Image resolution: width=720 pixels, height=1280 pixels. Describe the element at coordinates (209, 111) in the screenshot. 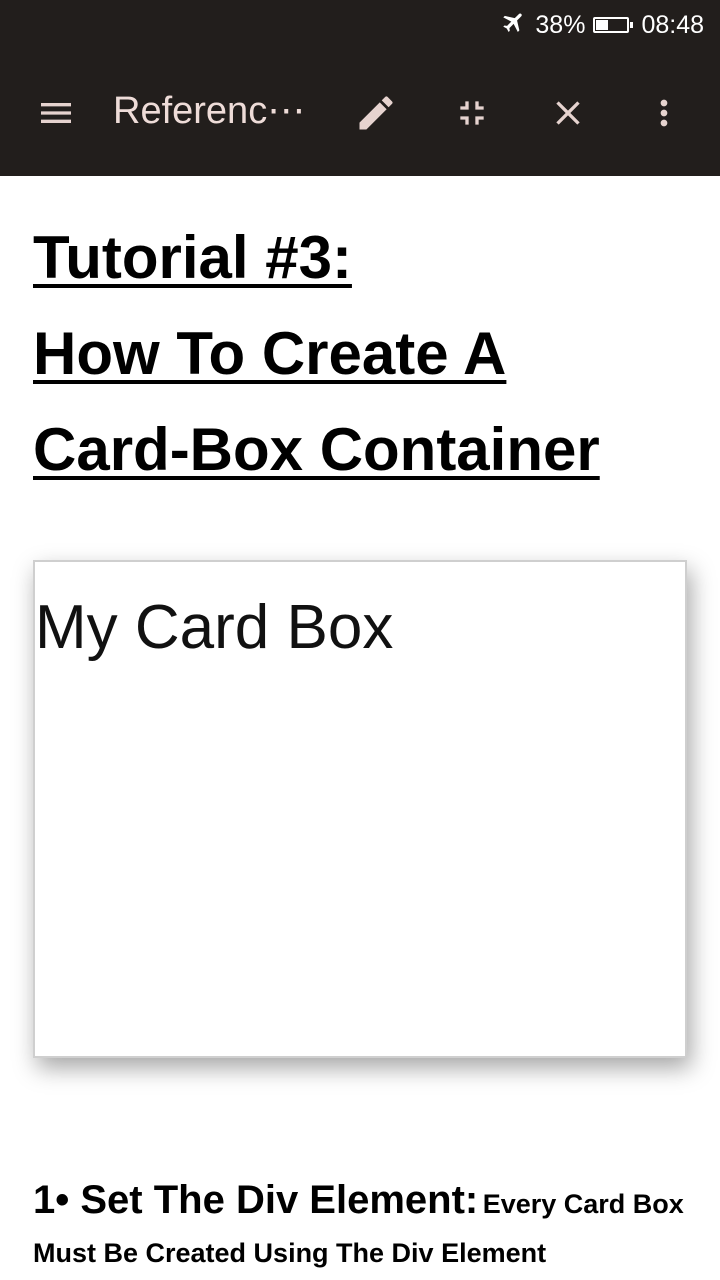

I see `toolbar-title: Referenc⋯` at that location.